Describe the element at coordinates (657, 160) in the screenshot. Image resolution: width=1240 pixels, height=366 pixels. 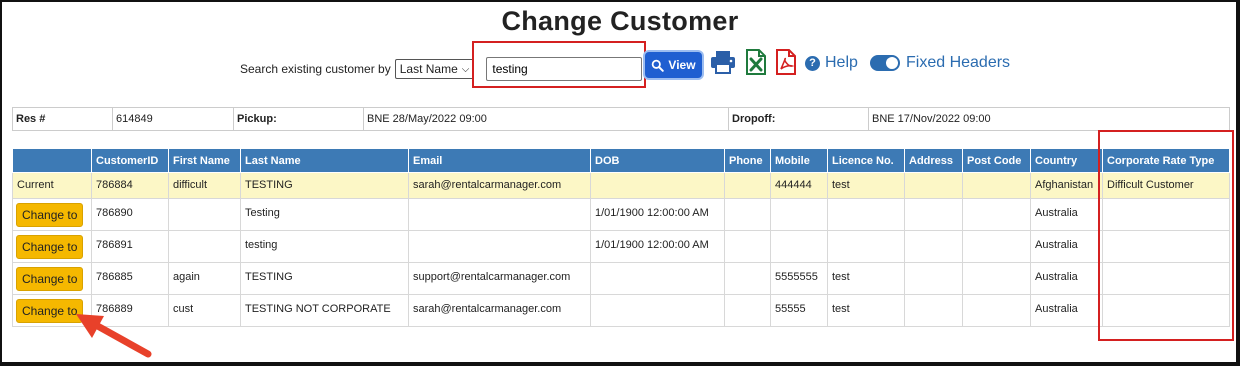
I see `col-dob: DOB` at that location.